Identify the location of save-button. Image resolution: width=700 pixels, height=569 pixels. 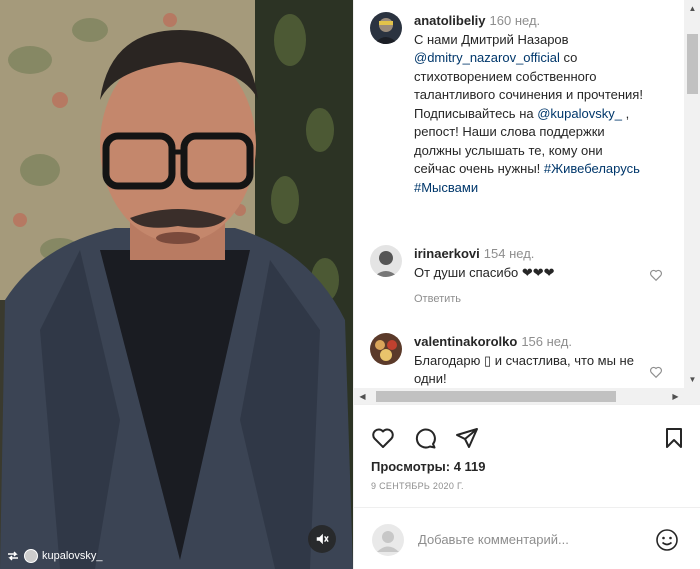
(674, 438).